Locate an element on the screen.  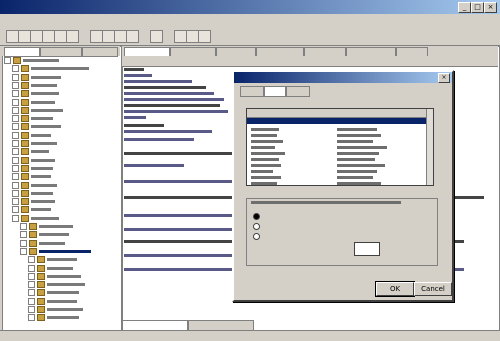
dialog-list-selected-row is located at coordinates (337, 121).